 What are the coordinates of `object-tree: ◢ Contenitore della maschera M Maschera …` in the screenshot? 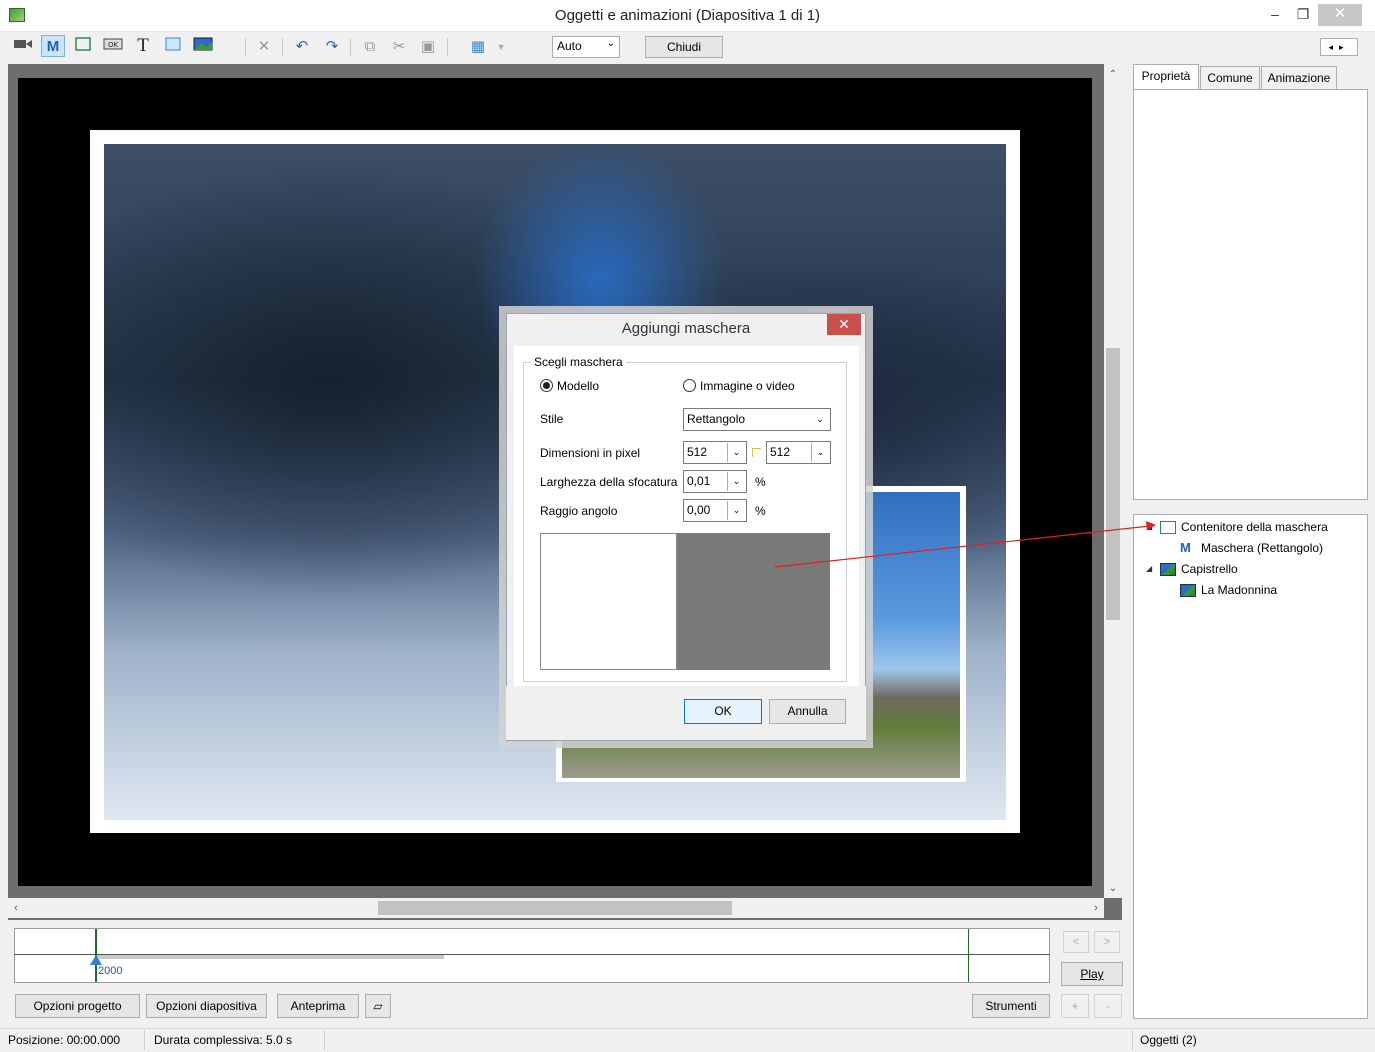 It's located at (1250, 766).